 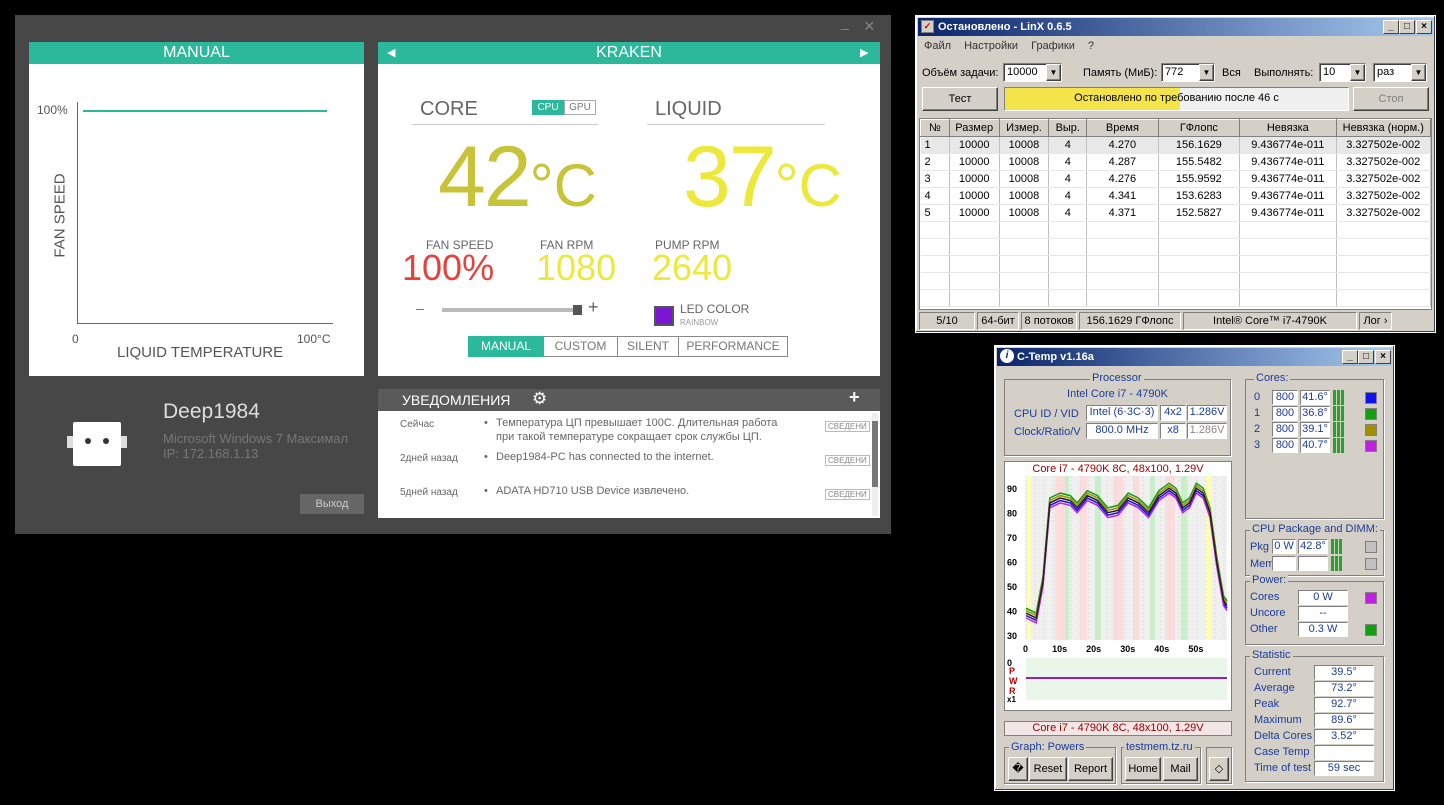 What do you see at coordinates (391, 52) in the screenshot?
I see `prev-device-arrow: ◀` at bounding box center [391, 52].